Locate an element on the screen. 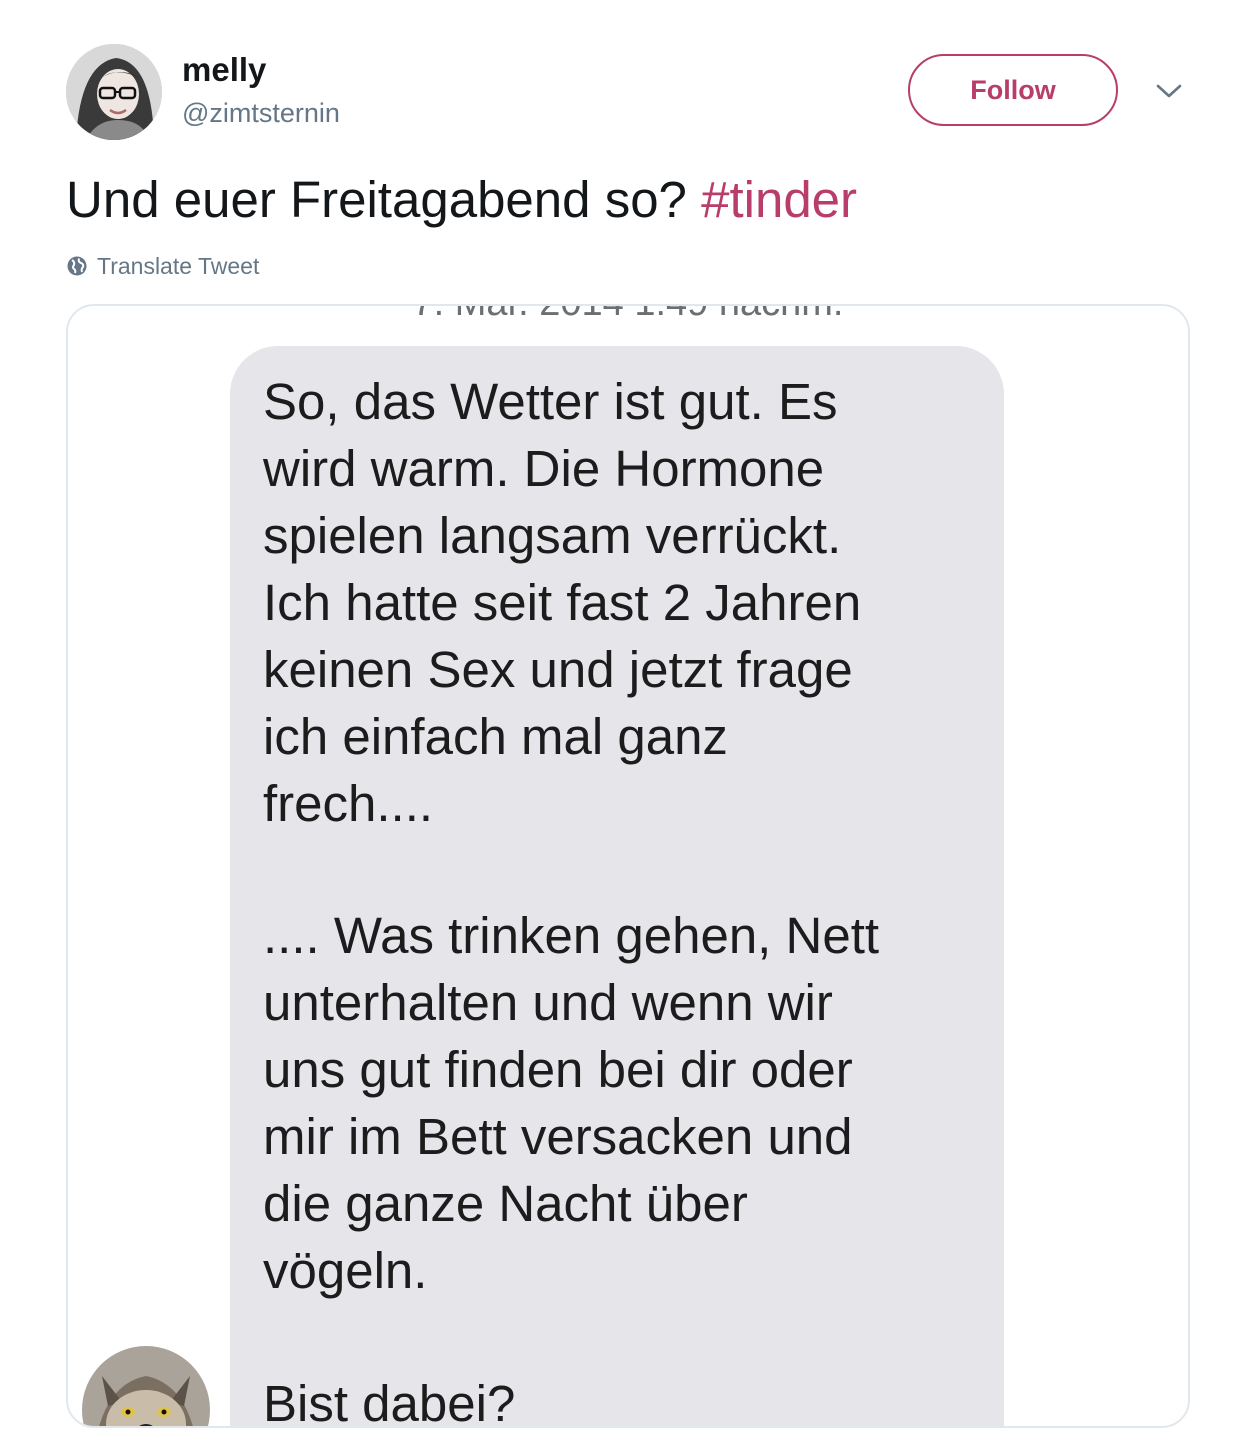  author-avatar is located at coordinates (114, 92).